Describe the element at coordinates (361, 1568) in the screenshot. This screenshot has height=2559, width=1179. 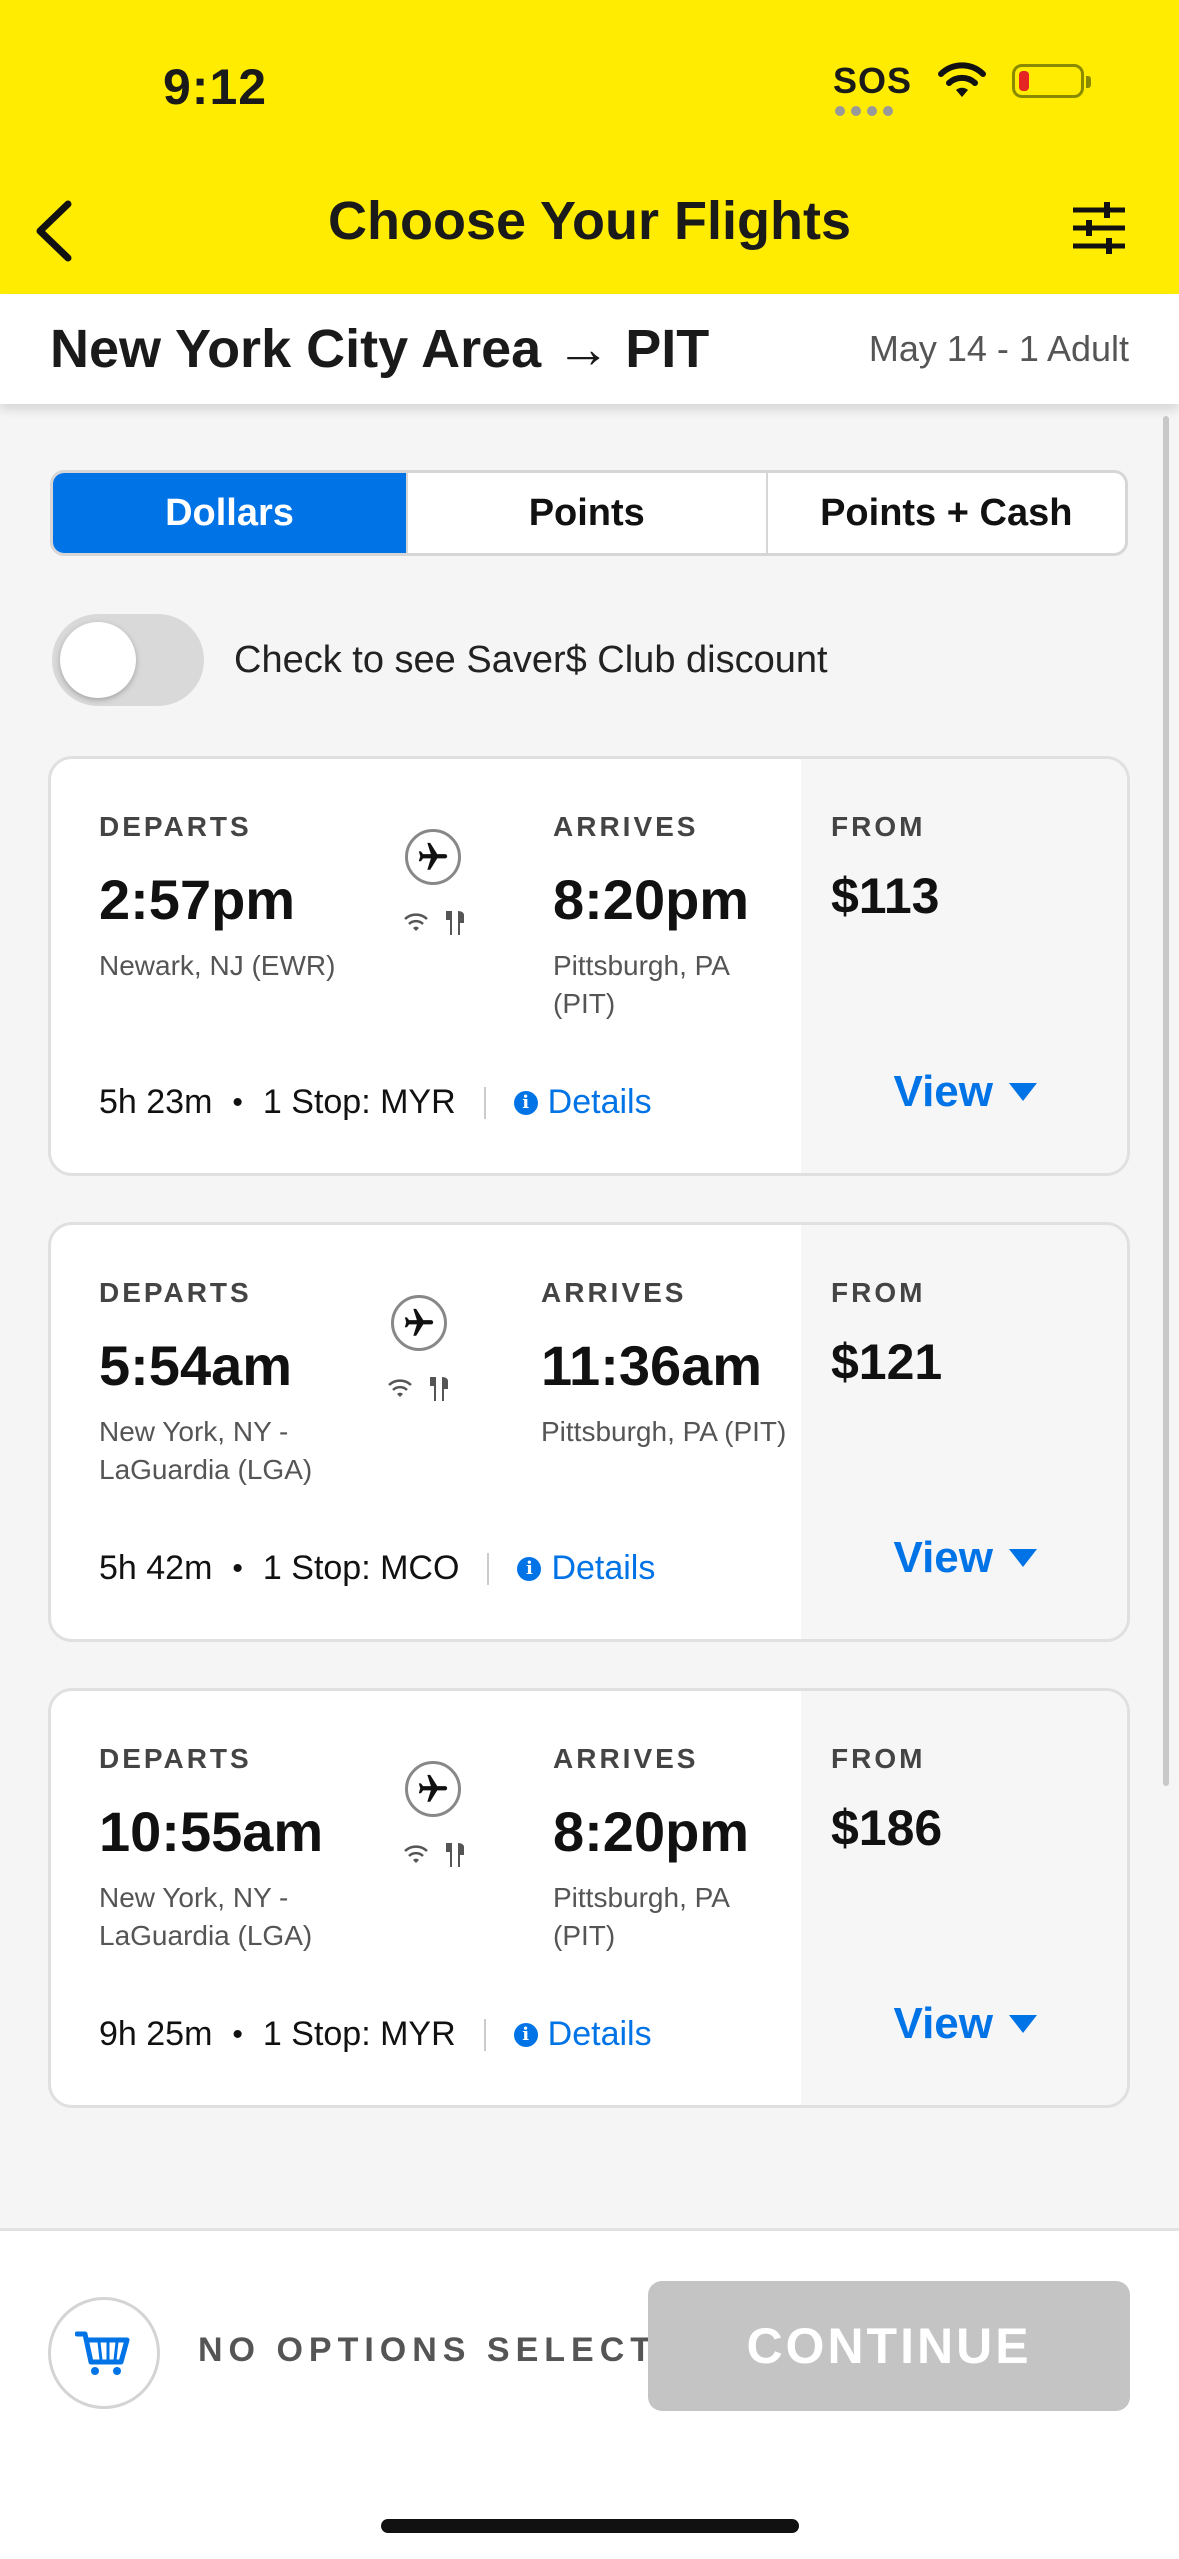
I see `stops: 1 Stop: MCO` at that location.